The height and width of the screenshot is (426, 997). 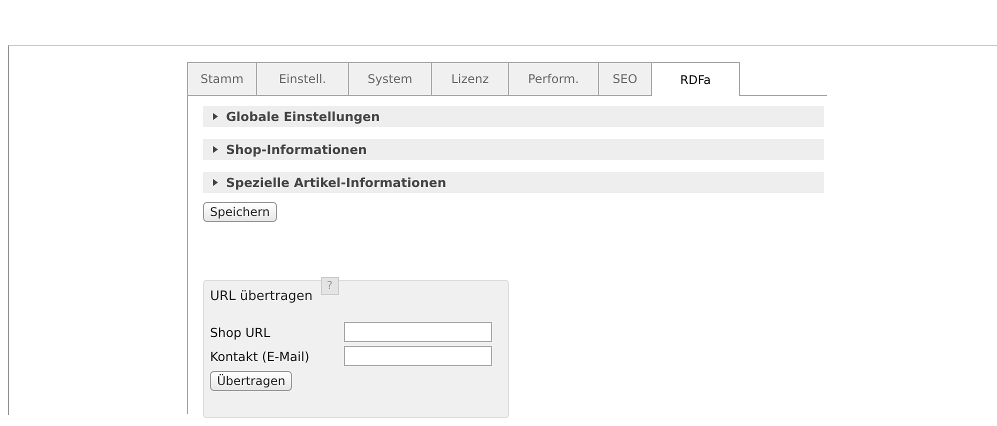 What do you see at coordinates (222, 79) in the screenshot?
I see `tab: Stamm` at bounding box center [222, 79].